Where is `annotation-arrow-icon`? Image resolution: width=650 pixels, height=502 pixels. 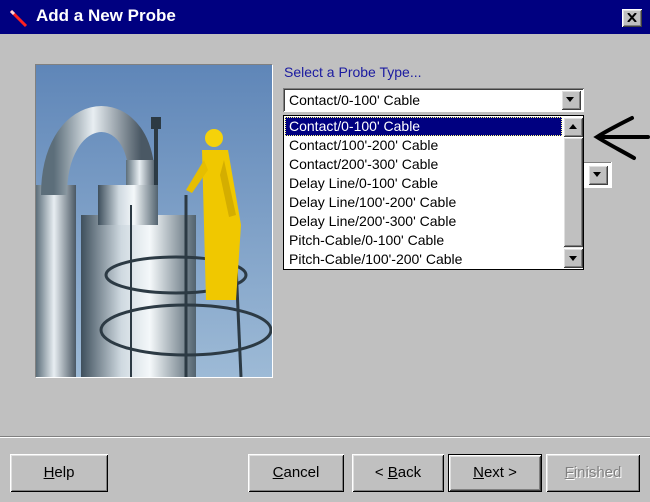 annotation-arrow-icon is located at coordinates (621, 138).